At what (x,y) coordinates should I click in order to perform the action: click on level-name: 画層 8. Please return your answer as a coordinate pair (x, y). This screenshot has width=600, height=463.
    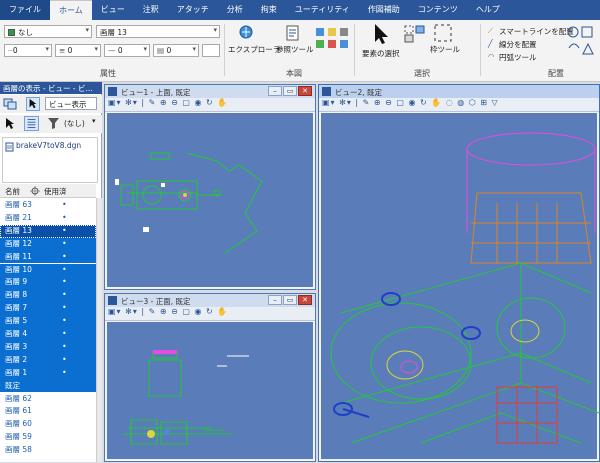
    Looking at the image, I should click on (16, 295).